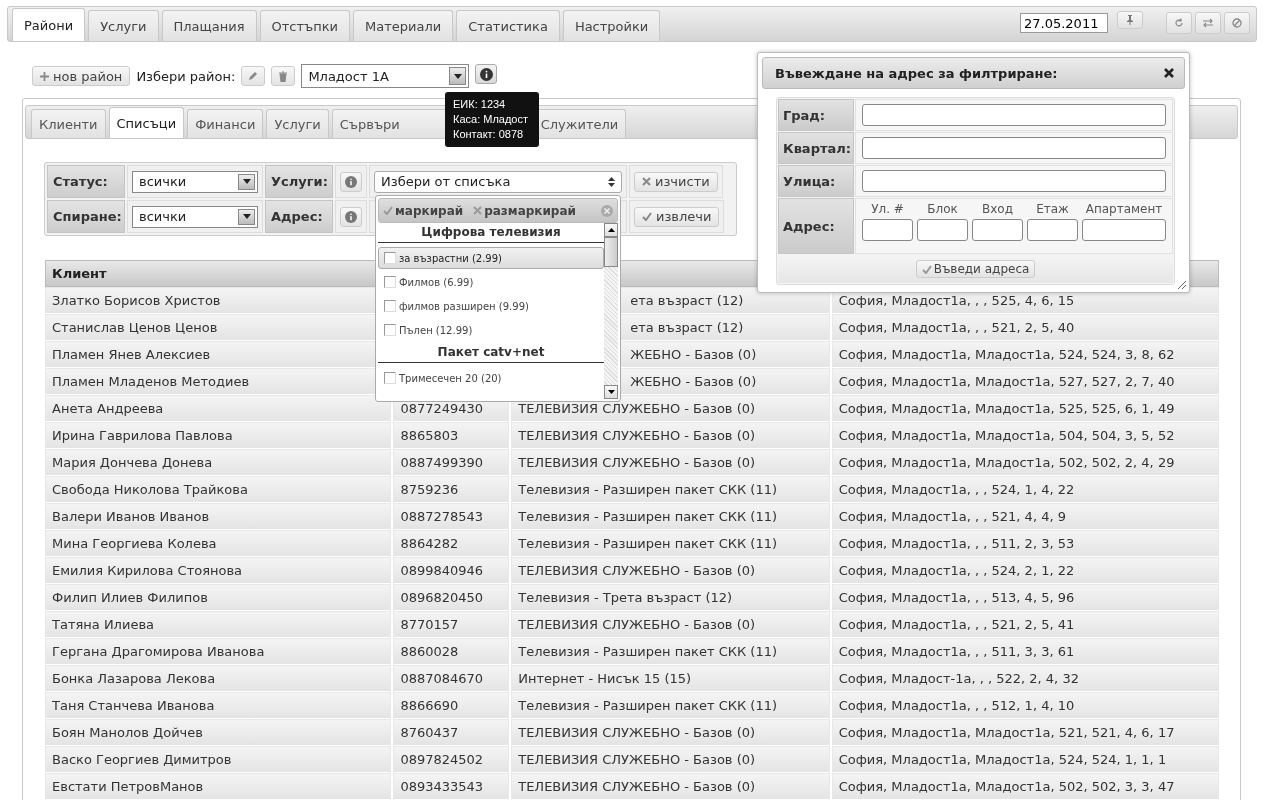 This screenshot has height=800, width=1280. What do you see at coordinates (49, 24) in the screenshot?
I see `main-tab: Райони` at bounding box center [49, 24].